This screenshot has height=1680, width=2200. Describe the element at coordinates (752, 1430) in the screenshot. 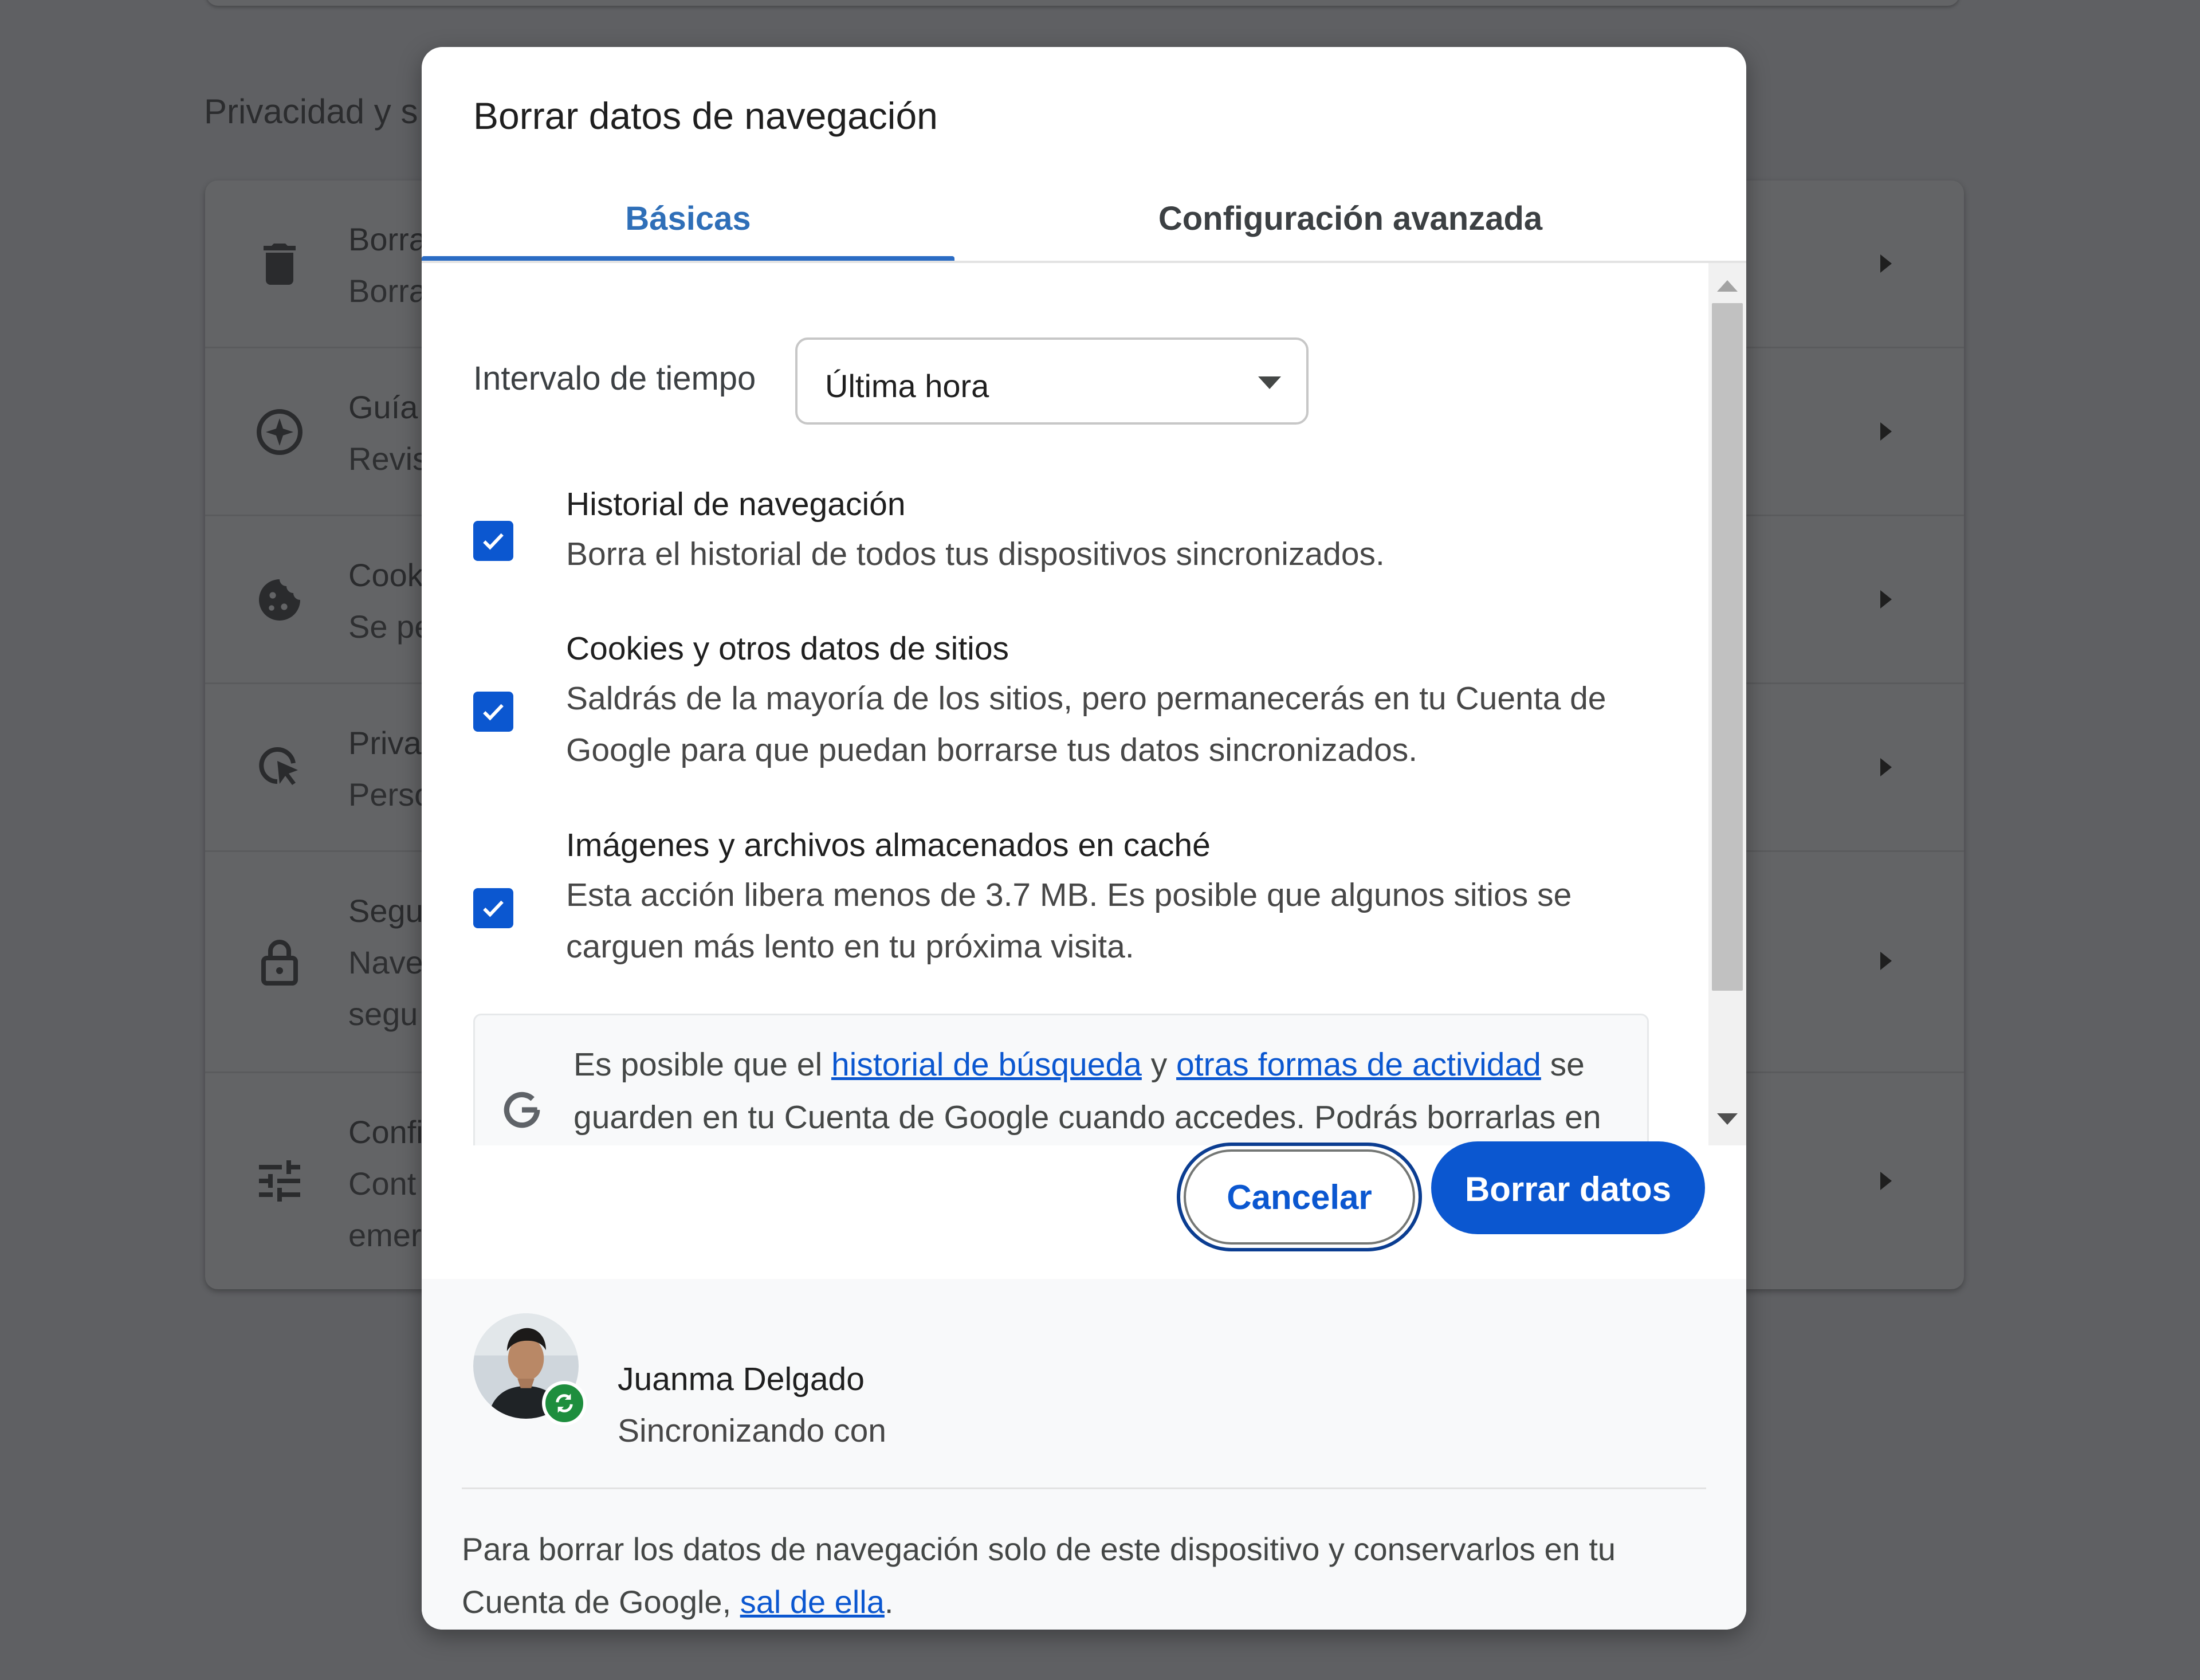

I see `sync-status-text: Sincronizando con` at that location.